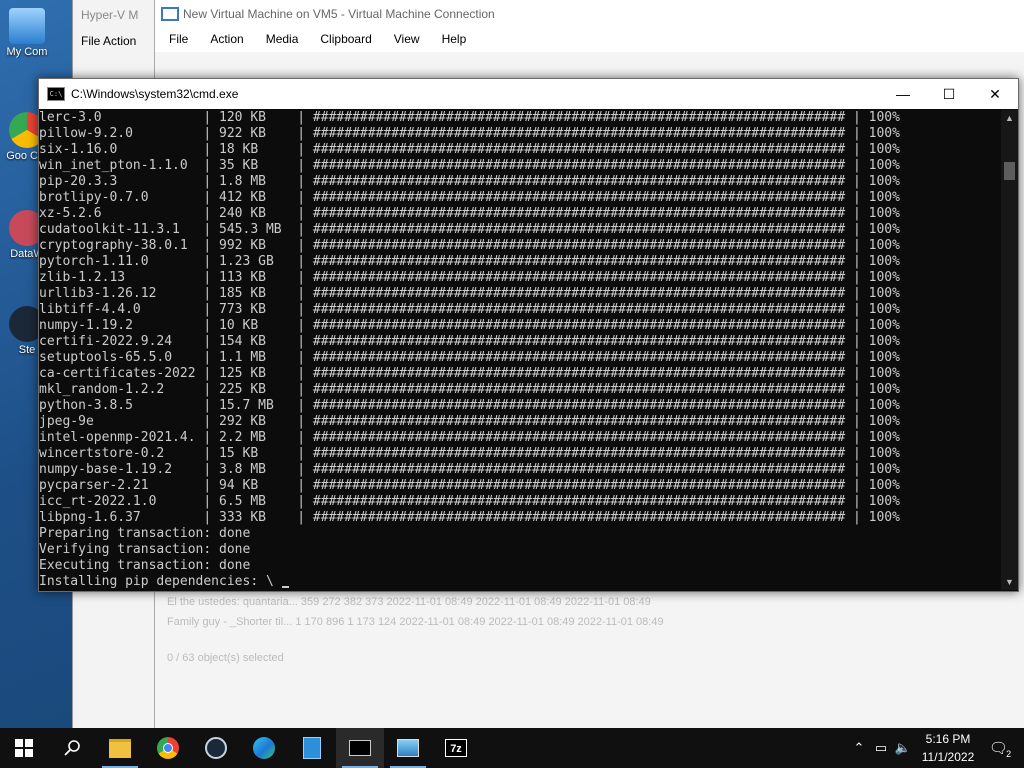 The height and width of the screenshot is (768, 1024). I want to click on hyperv-manager-menu: File Action, so click(118, 41).